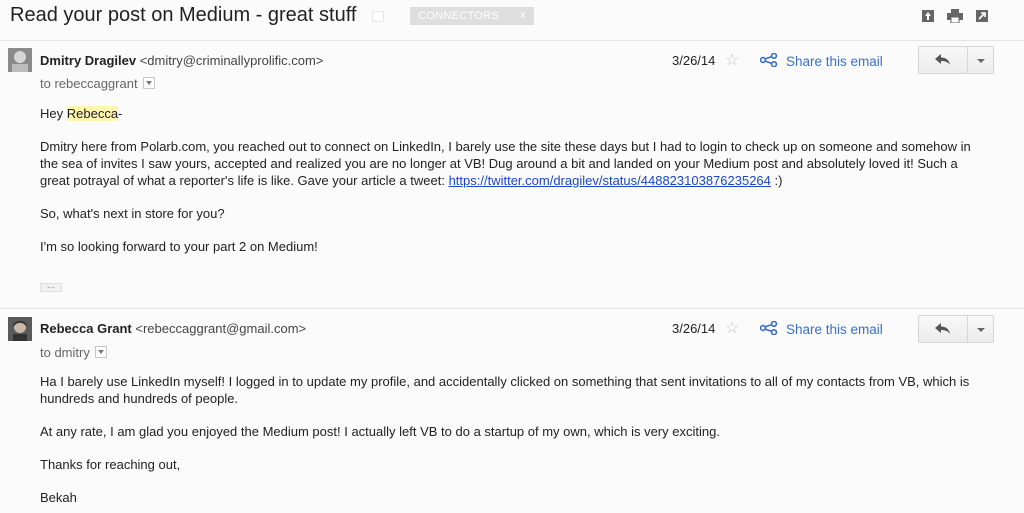 Image resolution: width=1024 pixels, height=513 pixels. I want to click on recipient-line: to dmitry, so click(73, 352).